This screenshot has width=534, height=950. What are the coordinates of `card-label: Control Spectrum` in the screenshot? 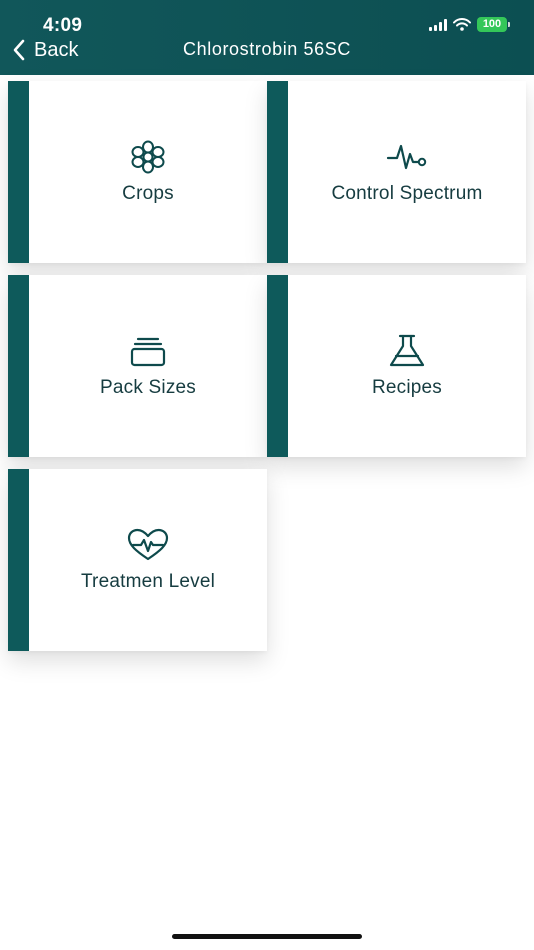 It's located at (407, 193).